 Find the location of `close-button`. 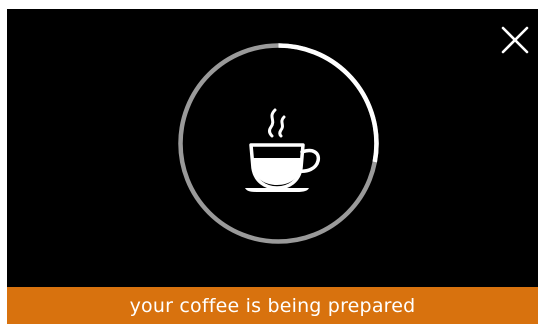

close-button is located at coordinates (515, 40).